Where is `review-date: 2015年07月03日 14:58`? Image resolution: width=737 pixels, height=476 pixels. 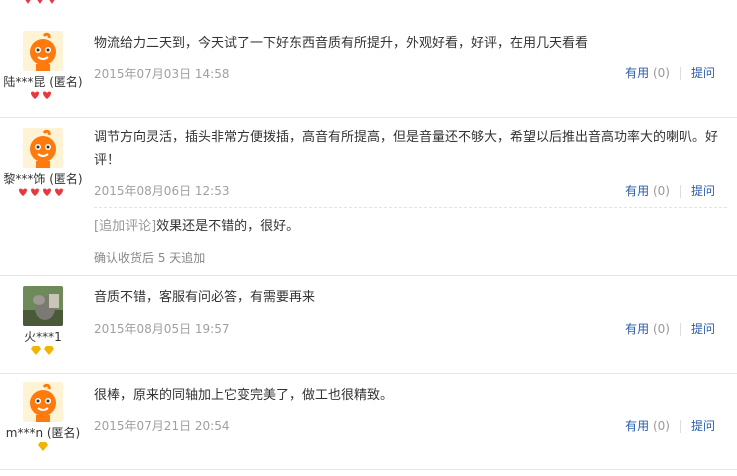
review-date: 2015年07月03日 14:58 is located at coordinates (162, 74).